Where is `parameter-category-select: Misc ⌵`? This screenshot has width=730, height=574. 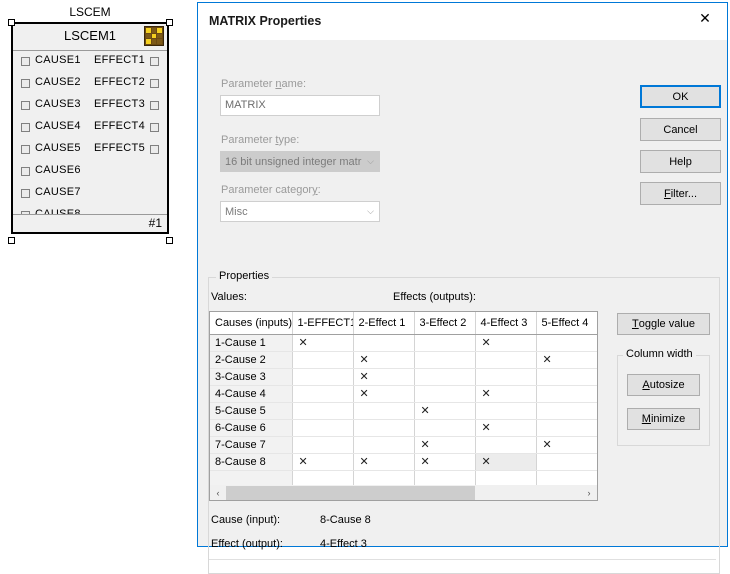
parameter-category-select: Misc ⌵ is located at coordinates (300, 211).